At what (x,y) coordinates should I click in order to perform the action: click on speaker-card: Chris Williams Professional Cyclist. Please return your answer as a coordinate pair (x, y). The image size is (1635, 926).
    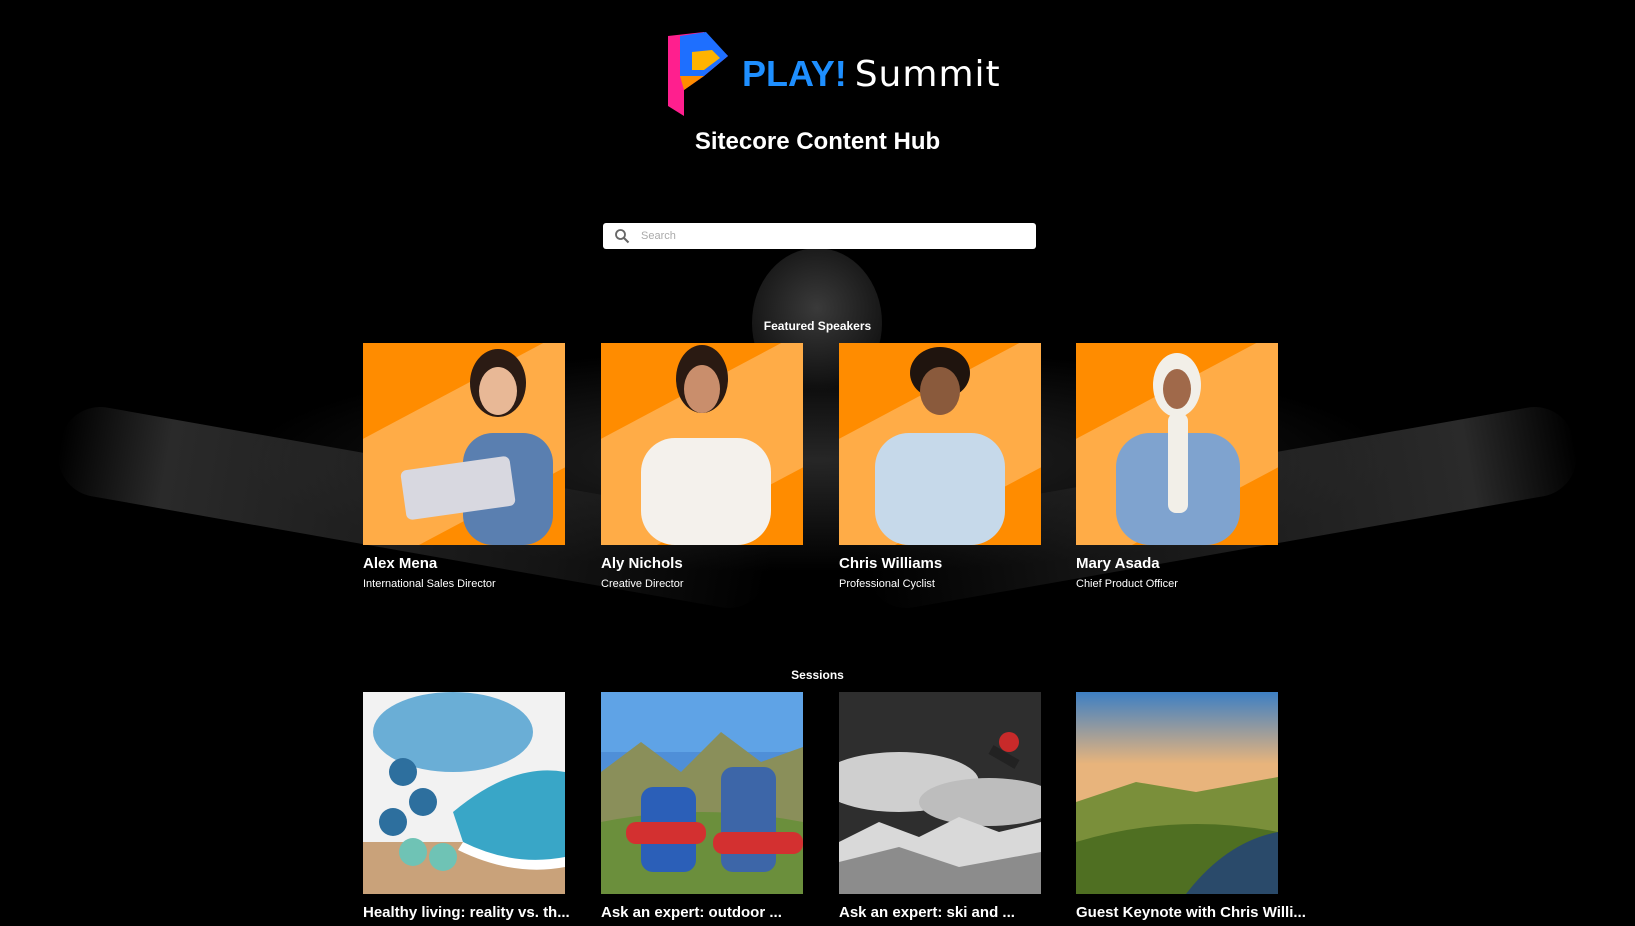
    Looking at the image, I should click on (940, 466).